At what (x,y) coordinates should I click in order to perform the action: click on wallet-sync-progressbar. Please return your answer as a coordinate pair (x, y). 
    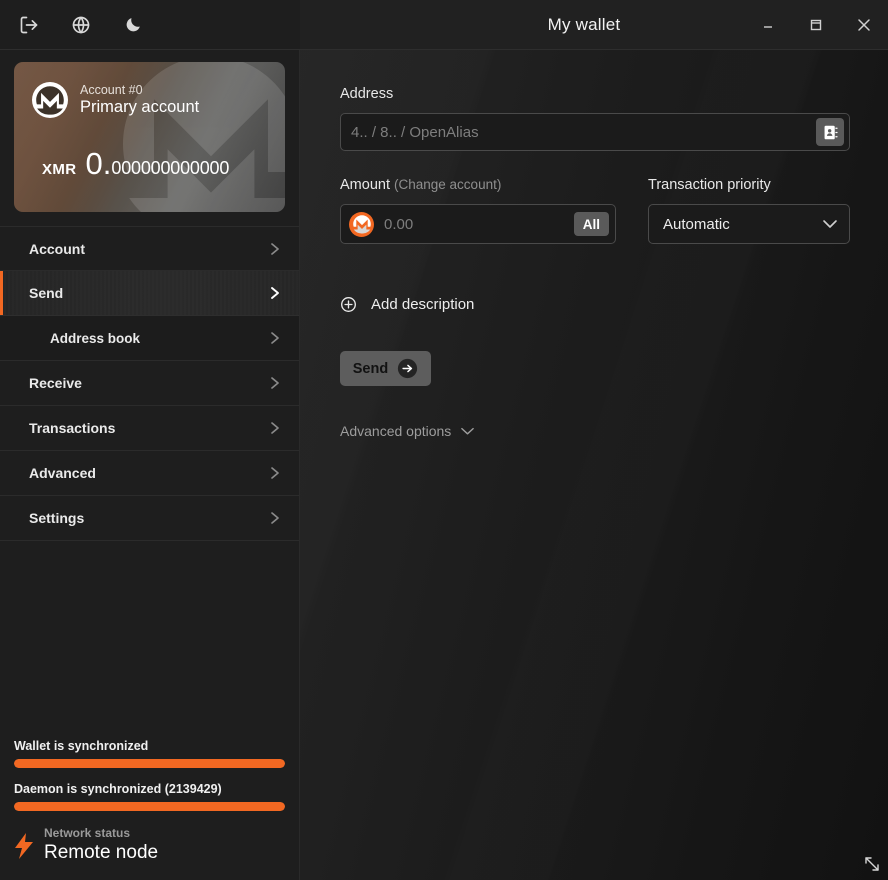
    Looking at the image, I should click on (149, 764).